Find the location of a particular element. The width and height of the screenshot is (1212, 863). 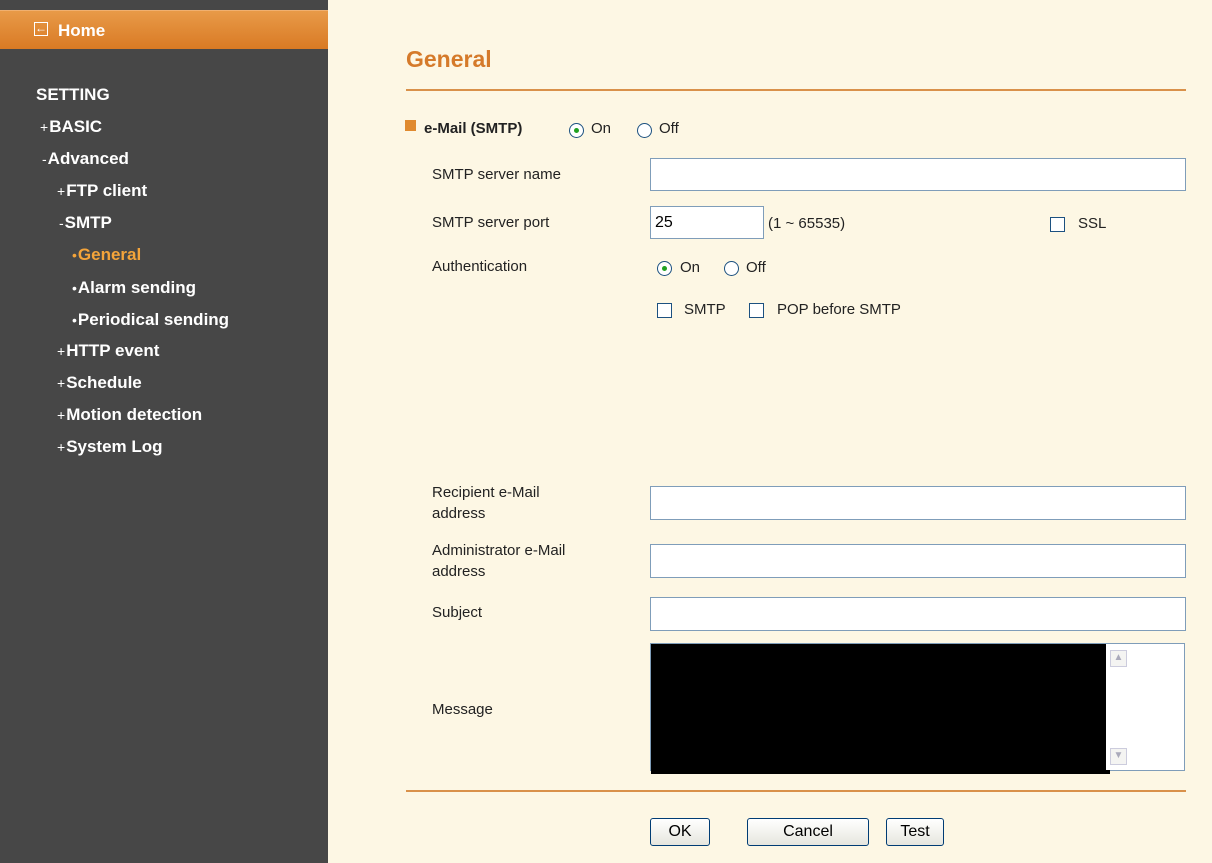

nav-general: •General is located at coordinates (106, 255).